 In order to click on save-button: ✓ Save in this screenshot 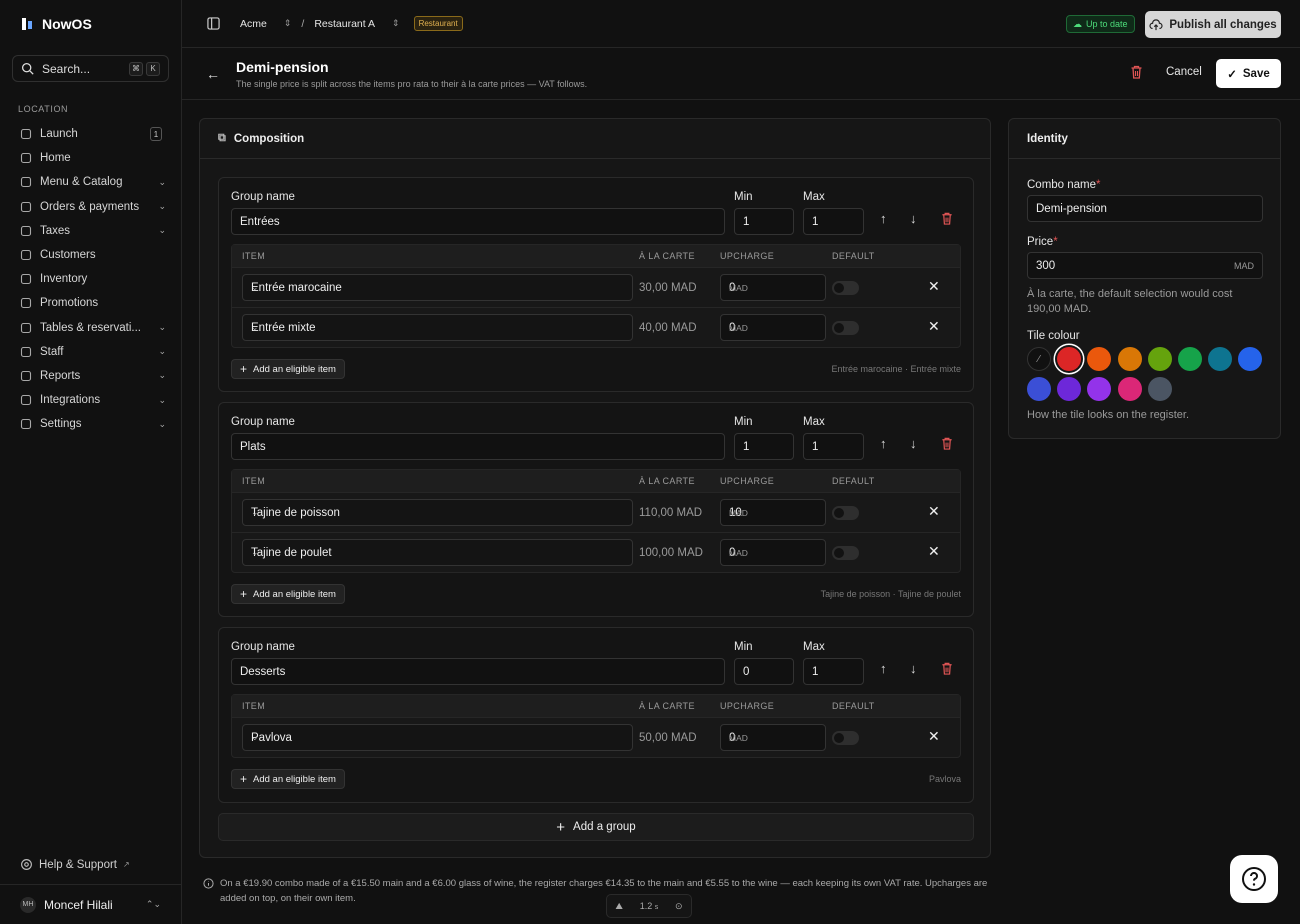, I will do `click(1248, 73)`.